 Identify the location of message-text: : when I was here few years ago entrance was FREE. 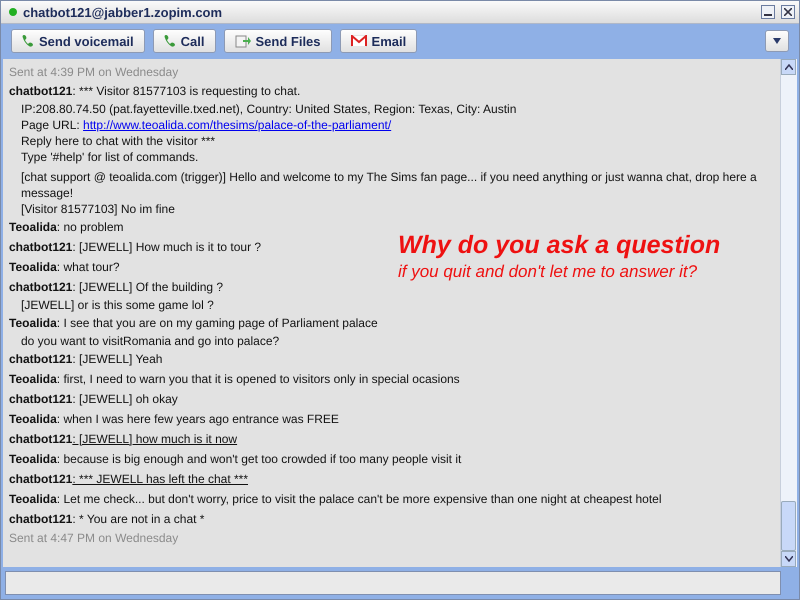
(197, 419).